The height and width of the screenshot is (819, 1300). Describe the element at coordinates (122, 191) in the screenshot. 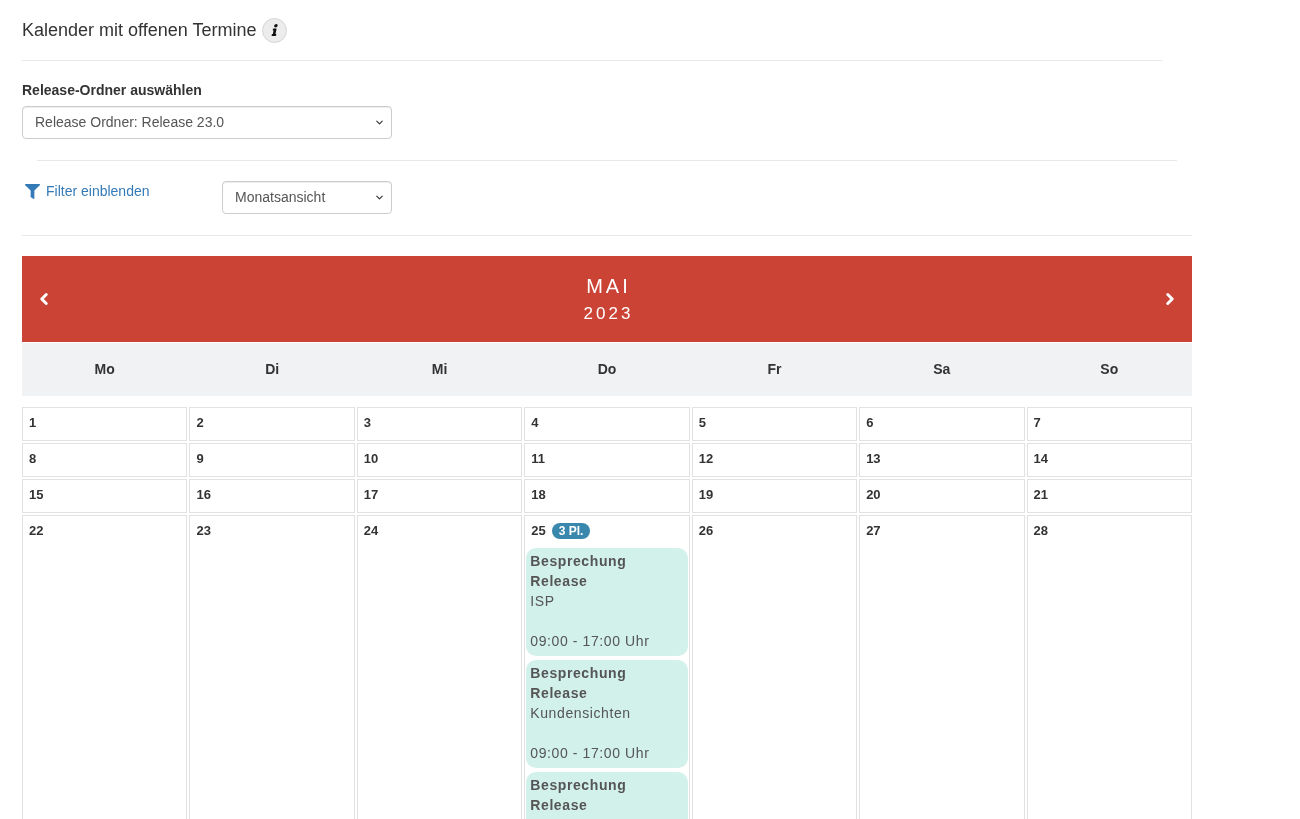

I see `filter-link: Filter einblenden` at that location.